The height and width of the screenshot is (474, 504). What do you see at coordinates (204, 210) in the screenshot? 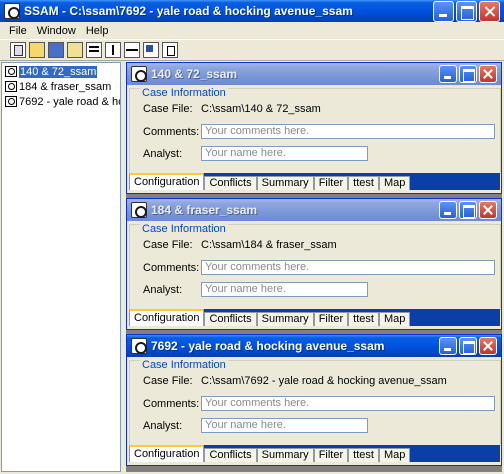
I see `child-title: 184 & fraser_ssam` at bounding box center [204, 210].